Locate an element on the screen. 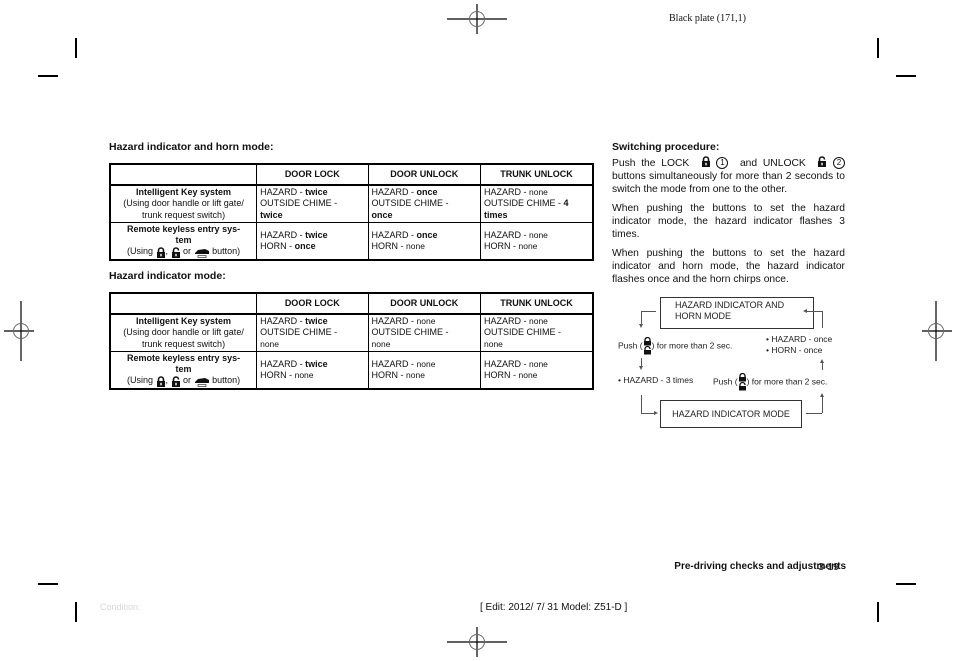 Image resolution: width=954 pixels, height=661 pixels. column-header: TRUNK UNLOCK is located at coordinates (537, 174).